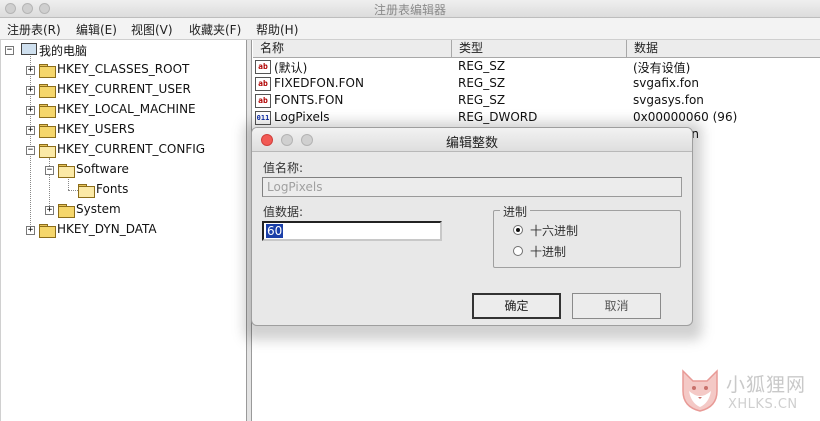 The image size is (820, 421). I want to click on tree-node-hklm: + HKEY_LOCAL_MACHINE, so click(136, 111).